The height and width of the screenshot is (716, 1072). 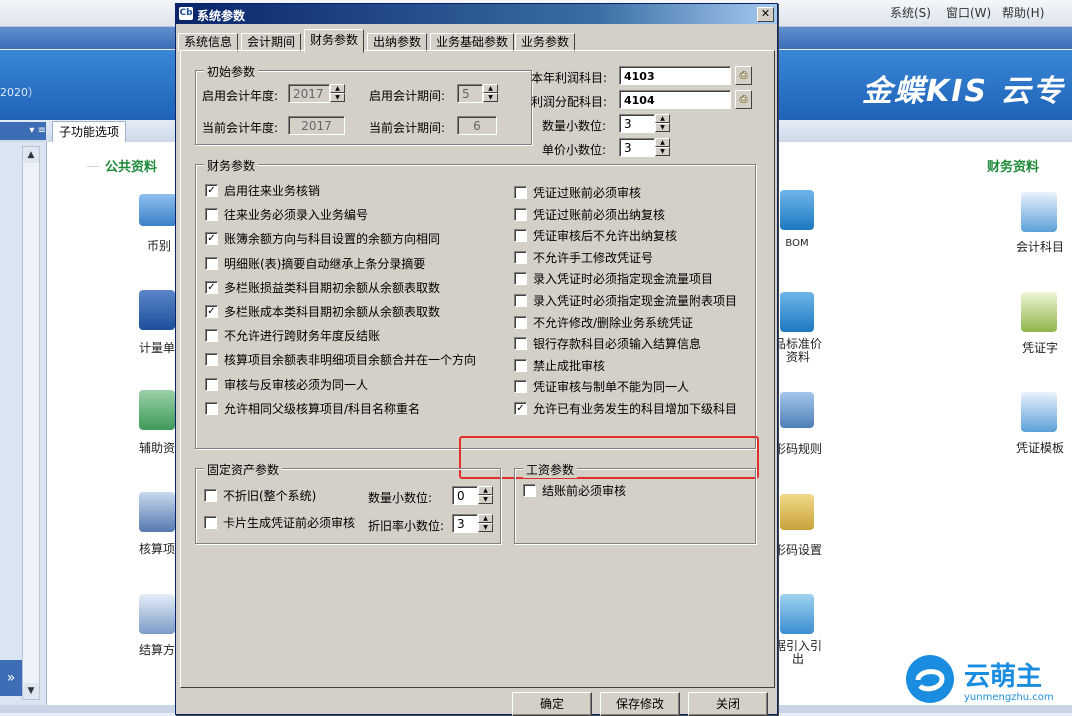 What do you see at coordinates (312, 408) in the screenshot?
I see `finance-left-option-checkbox: 允许相同父级核算项目/科目名称重名` at bounding box center [312, 408].